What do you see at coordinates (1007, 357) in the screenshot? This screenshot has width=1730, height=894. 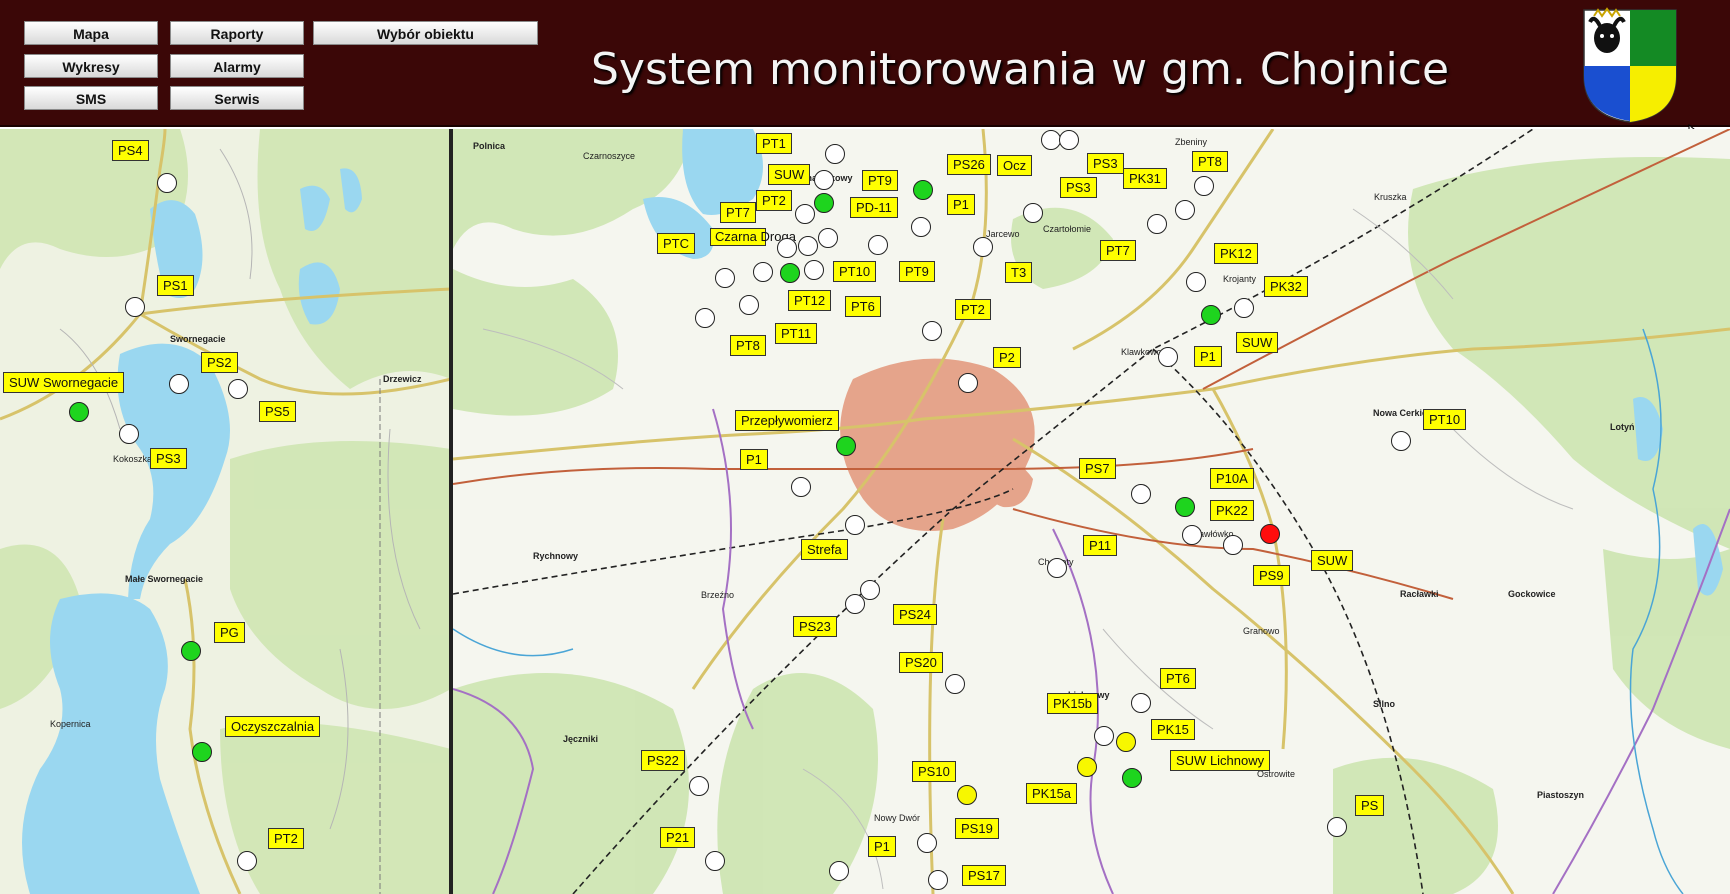 I see `station-label-p2: P2` at bounding box center [1007, 357].